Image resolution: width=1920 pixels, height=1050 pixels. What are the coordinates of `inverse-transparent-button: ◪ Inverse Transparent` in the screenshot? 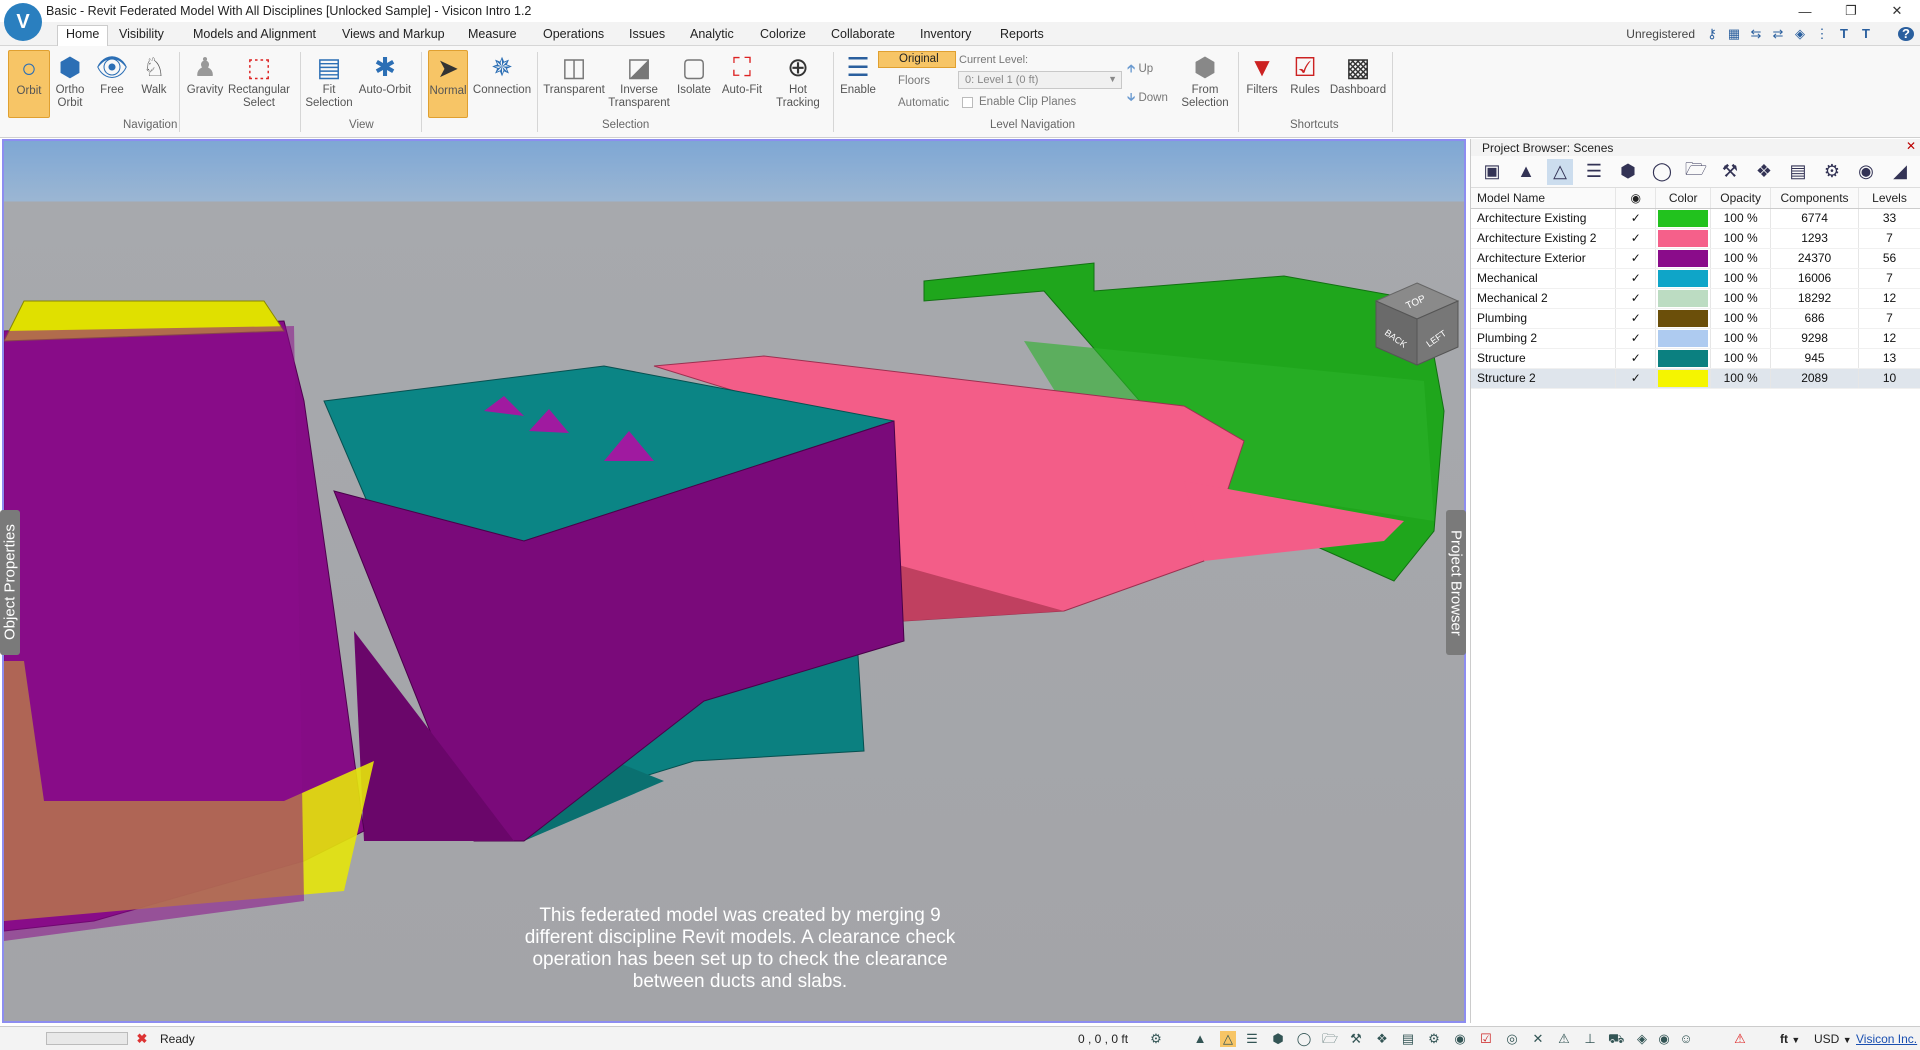 It's located at (639, 79).